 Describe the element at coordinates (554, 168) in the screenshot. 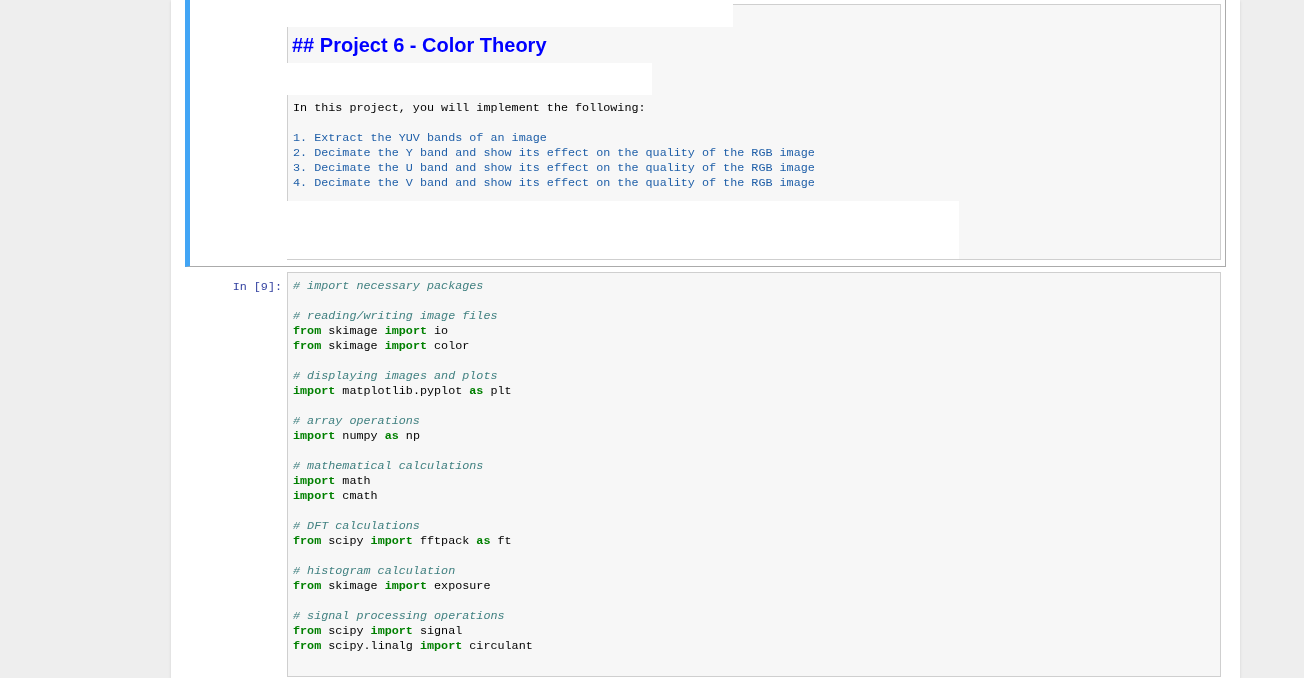

I see `list-item: 3. Decimate the U band and show its effect on the quality of the RGB image` at that location.